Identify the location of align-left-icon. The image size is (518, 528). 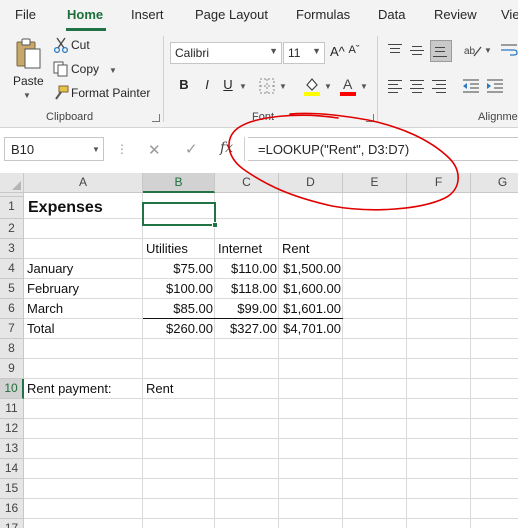
(396, 86).